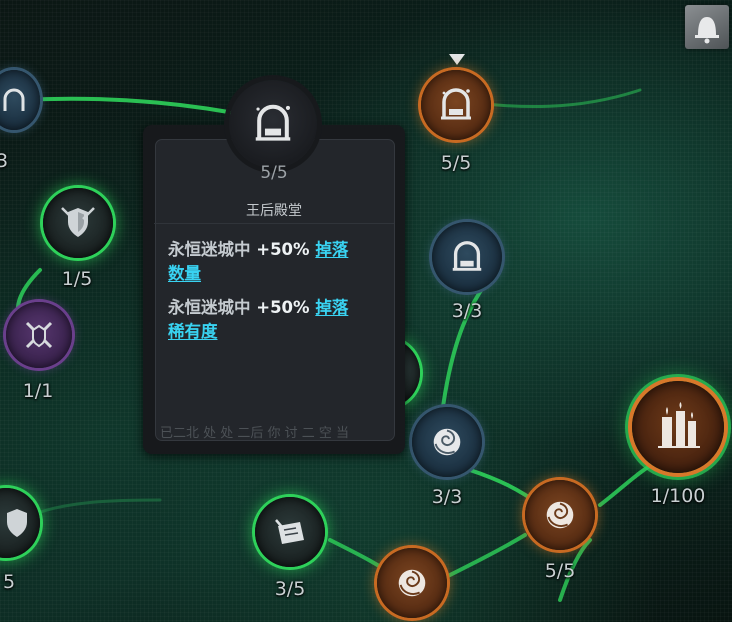 Image resolution: width=732 pixels, height=622 pixels. Describe the element at coordinates (4, 161) in the screenshot. I see `node-count: 3` at that location.